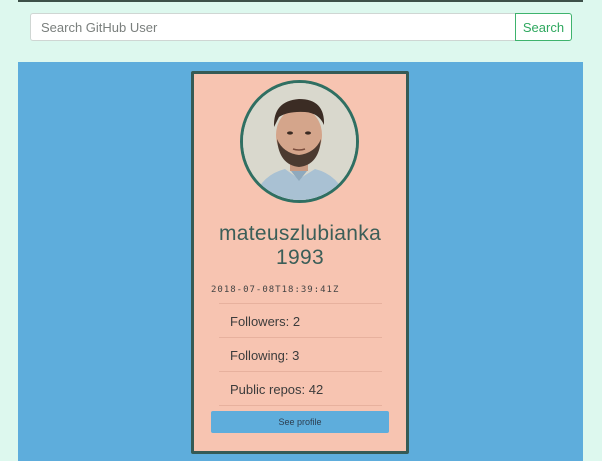 Image resolution: width=602 pixels, height=461 pixels. I want to click on following-count: Following: 3, so click(300, 355).